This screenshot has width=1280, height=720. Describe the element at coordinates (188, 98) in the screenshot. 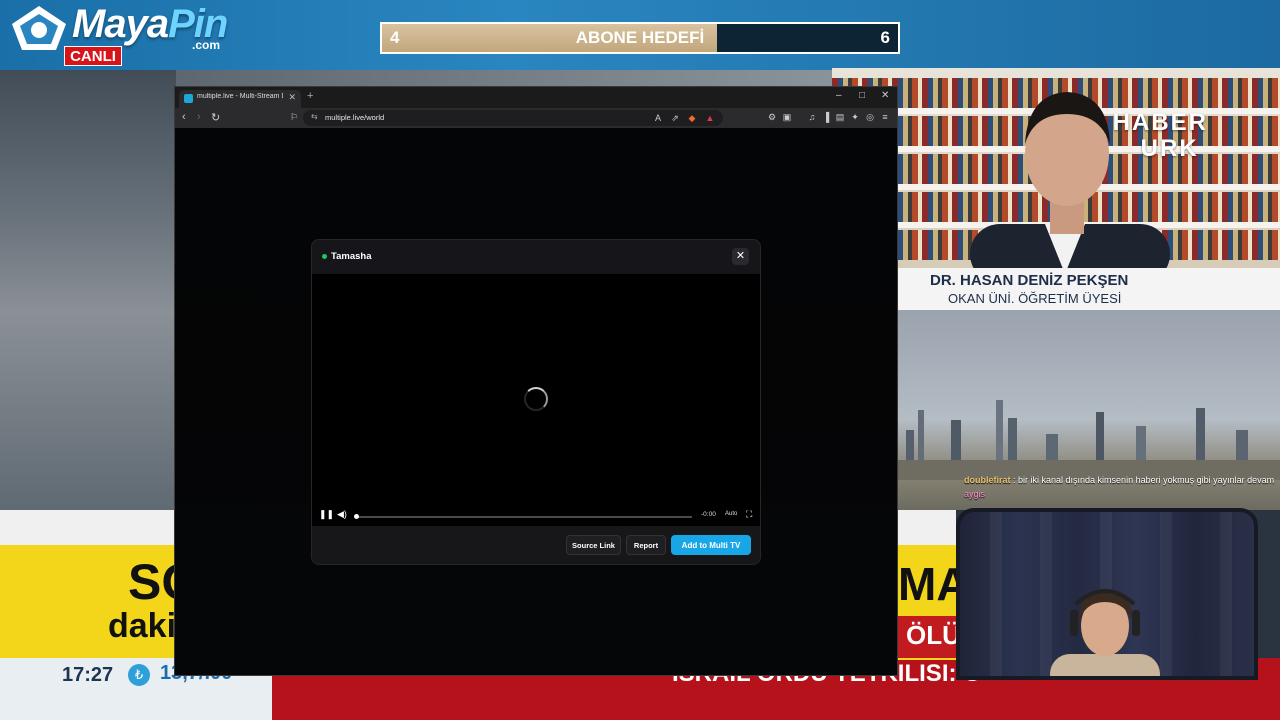

I see `site-favicon-icon` at that location.